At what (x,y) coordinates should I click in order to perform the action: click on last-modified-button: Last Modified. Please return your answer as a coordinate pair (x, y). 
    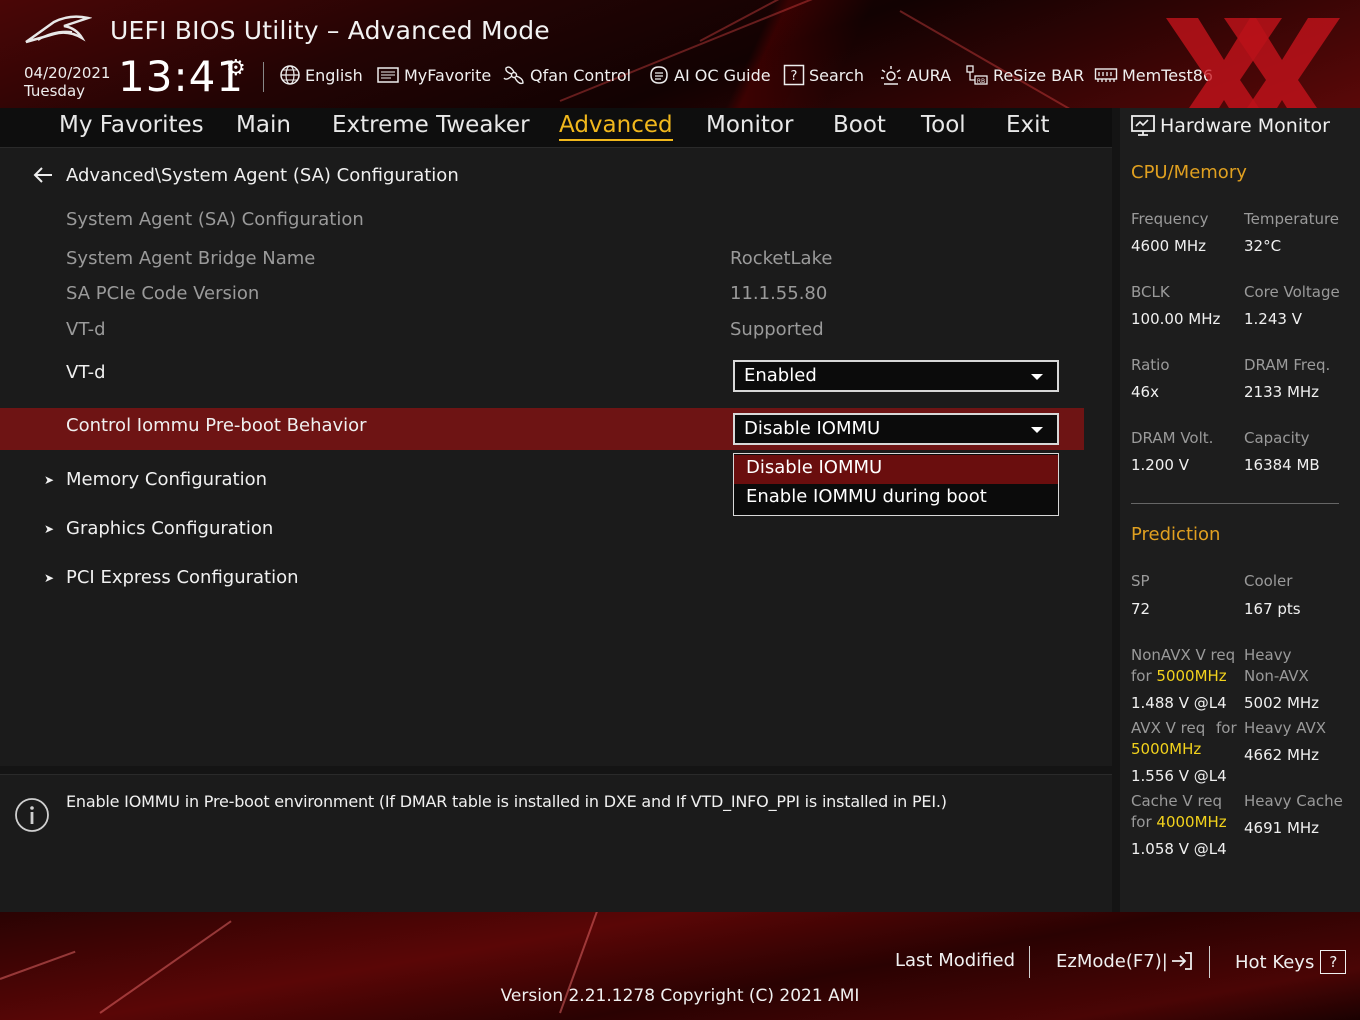
    Looking at the image, I should click on (955, 960).